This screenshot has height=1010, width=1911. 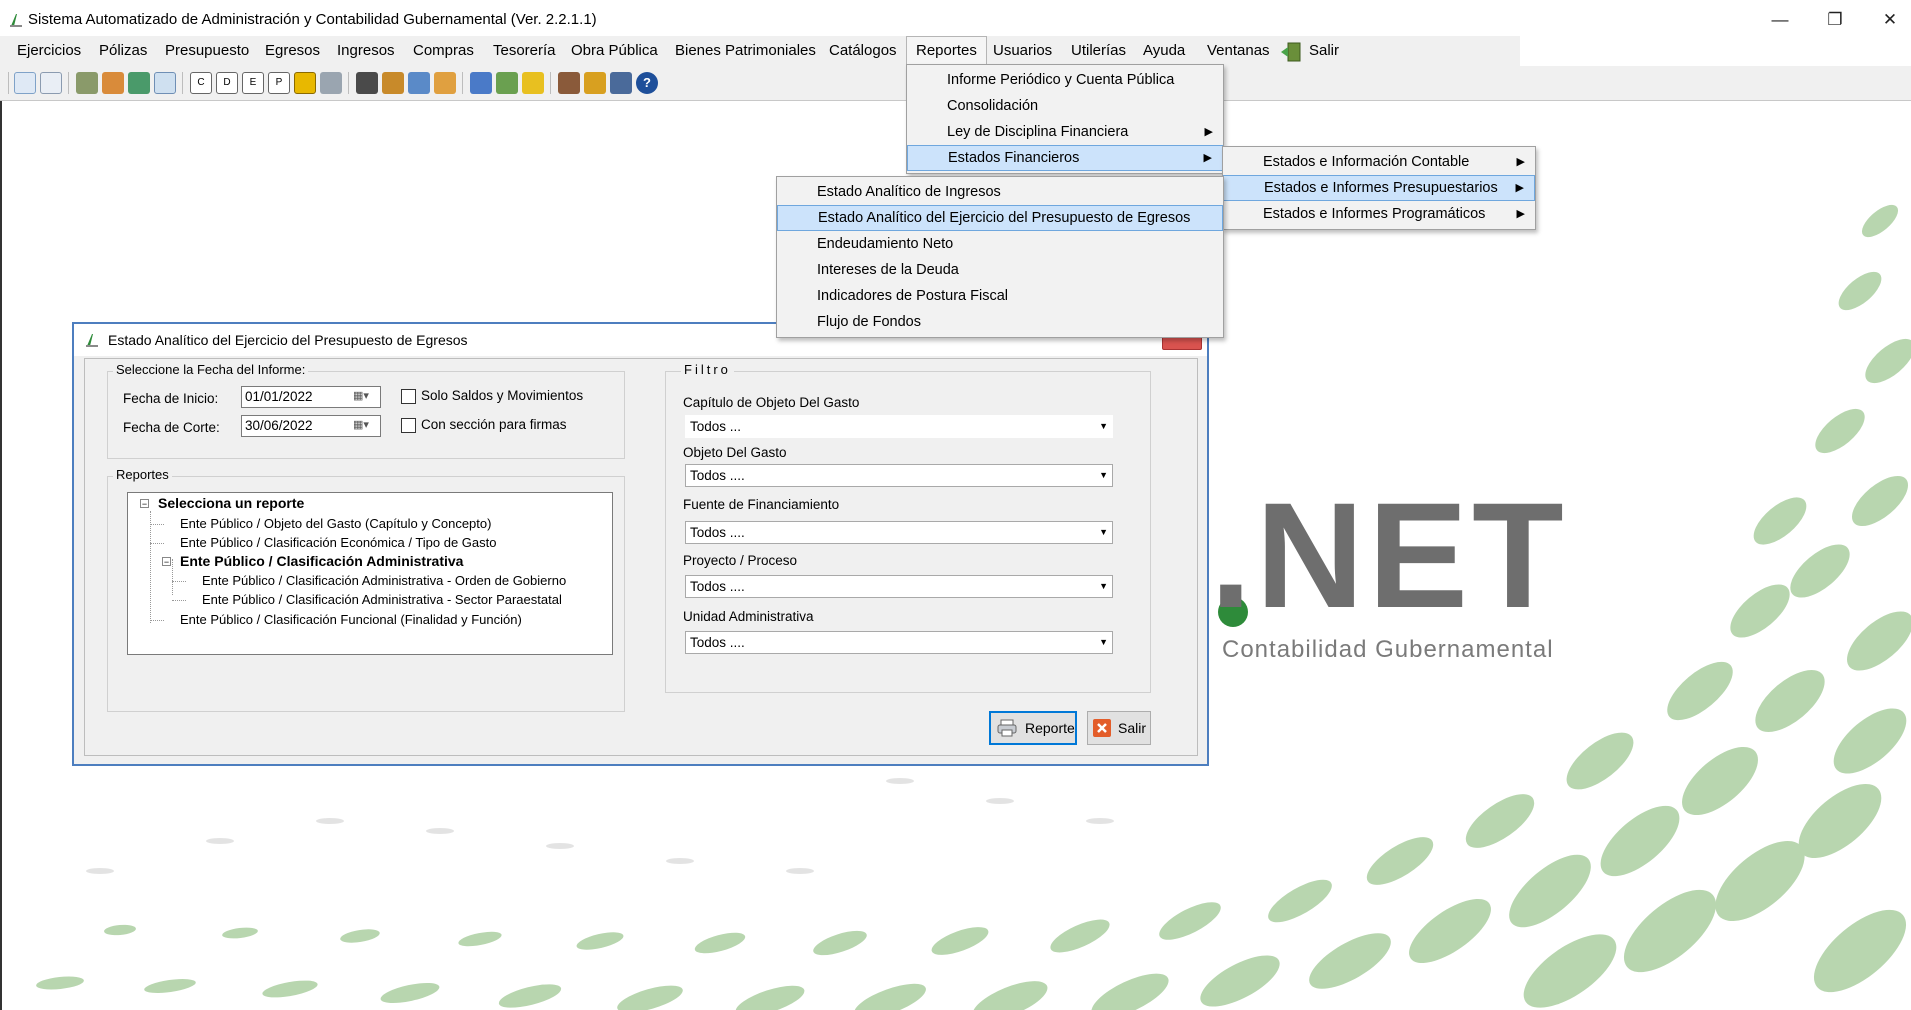 I want to click on printer-icon, so click(x=331, y=83).